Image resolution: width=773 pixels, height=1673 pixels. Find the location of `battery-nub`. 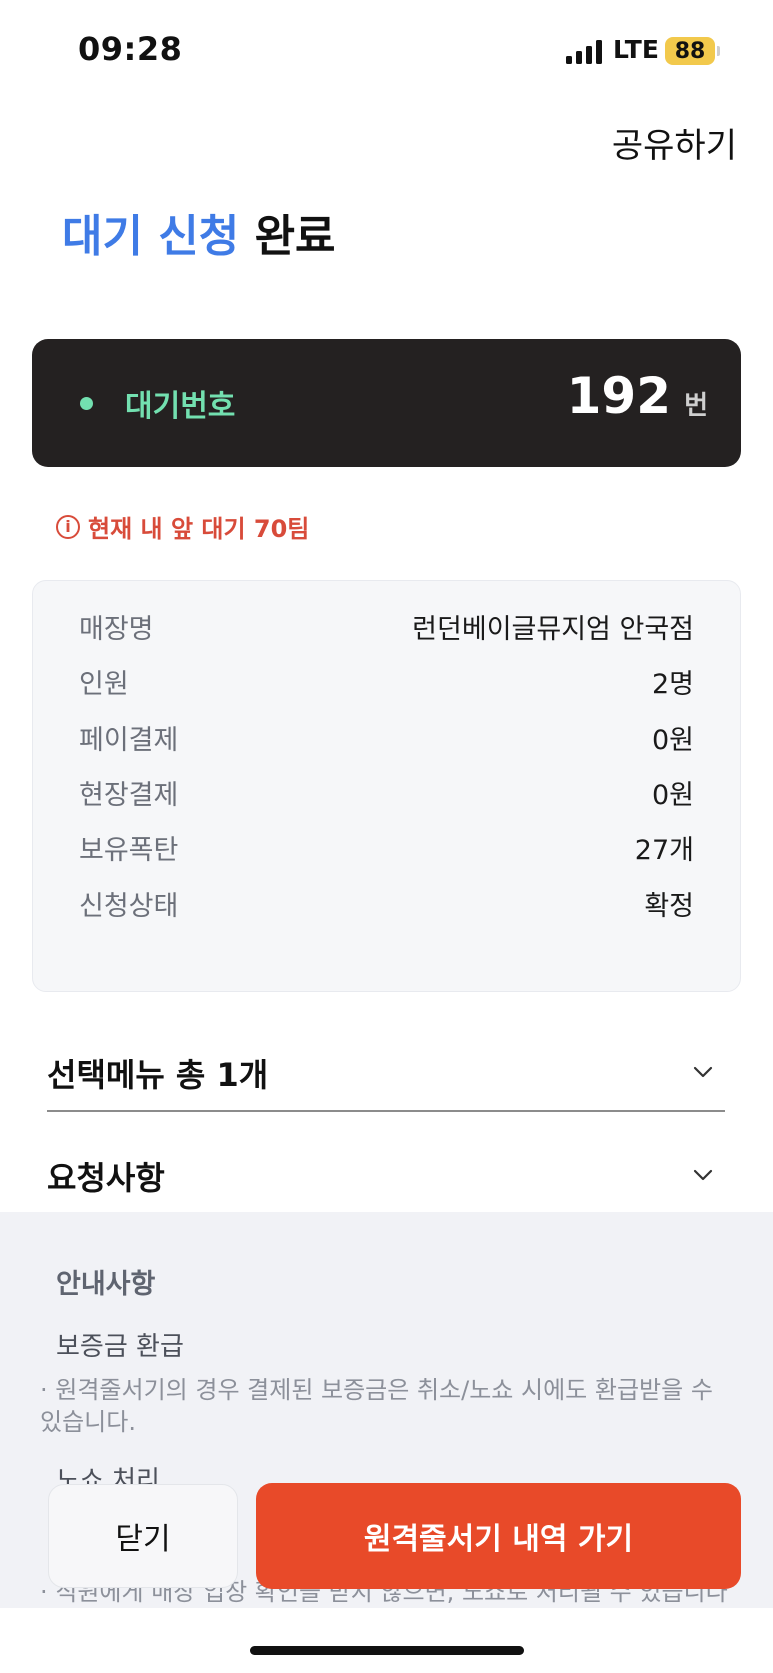

battery-nub is located at coordinates (718, 51).